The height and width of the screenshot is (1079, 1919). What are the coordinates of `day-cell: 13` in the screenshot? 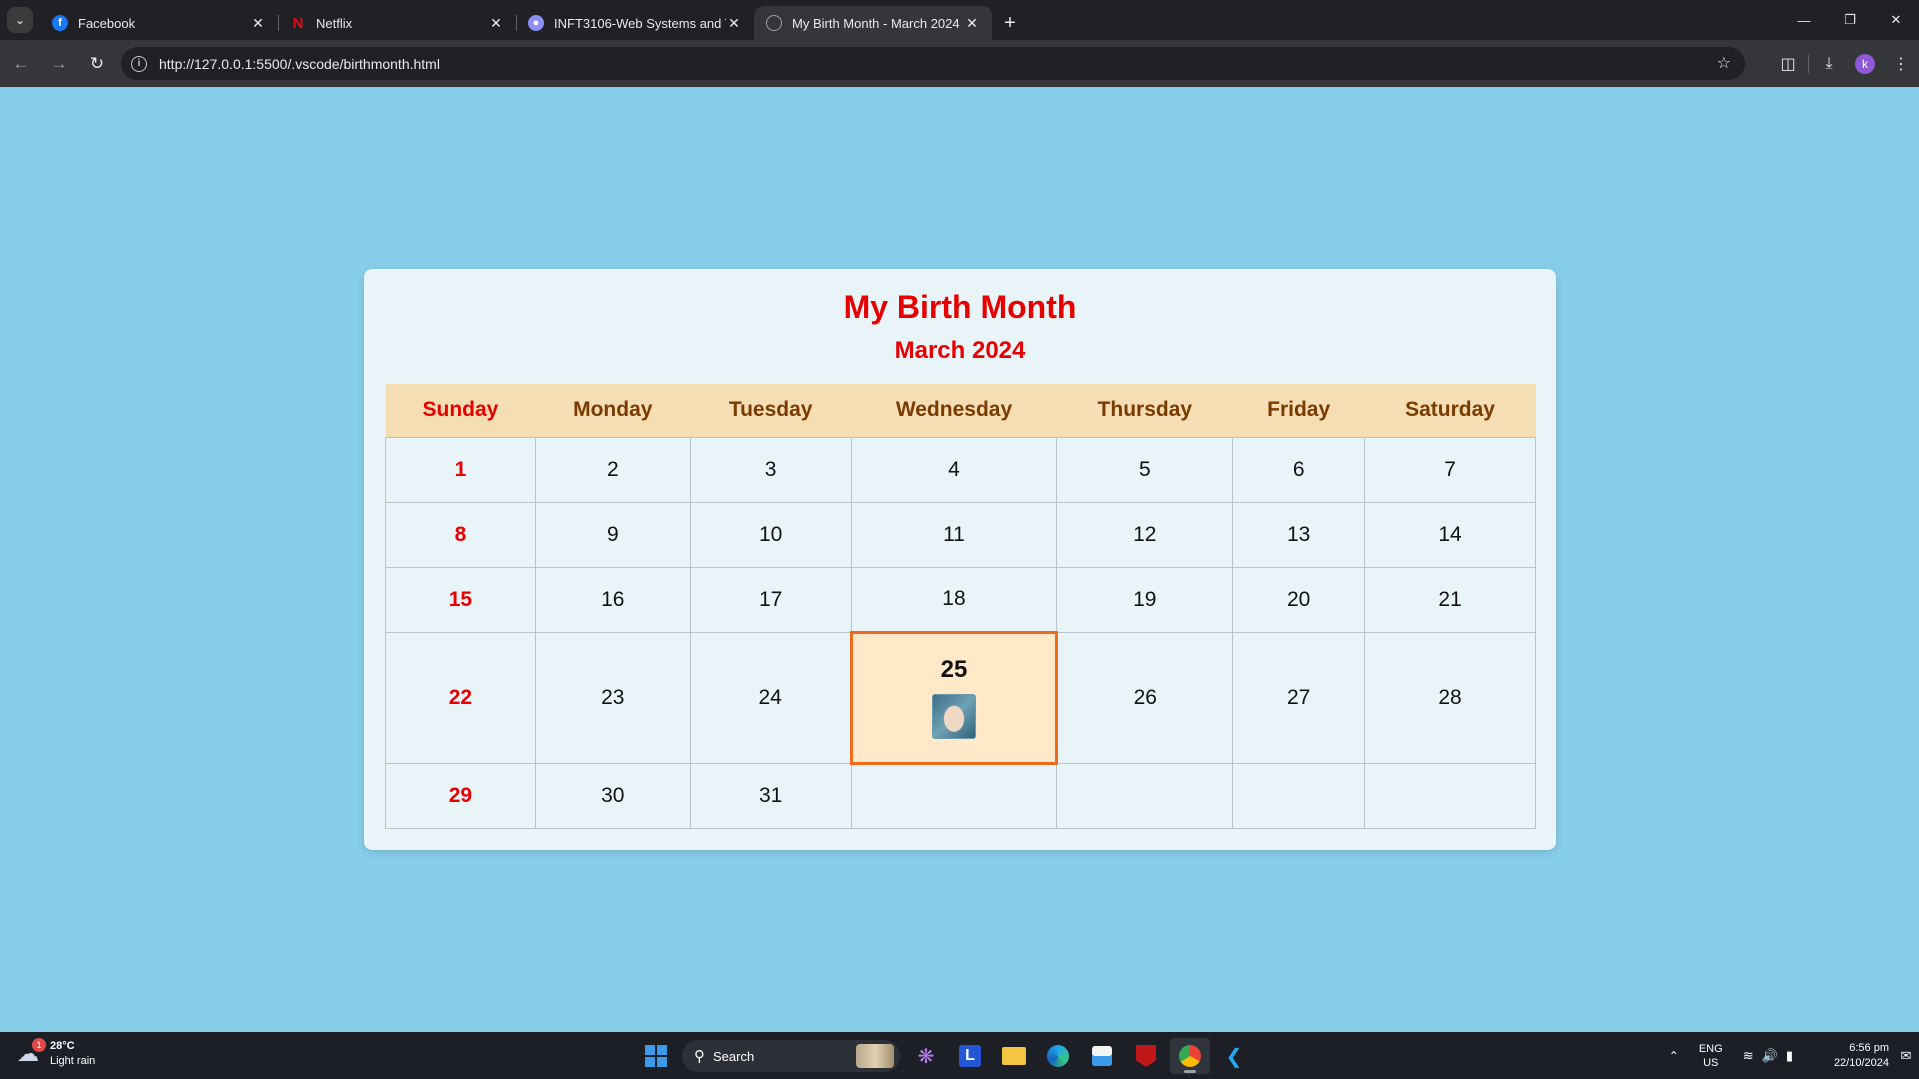 It's located at (1299, 534).